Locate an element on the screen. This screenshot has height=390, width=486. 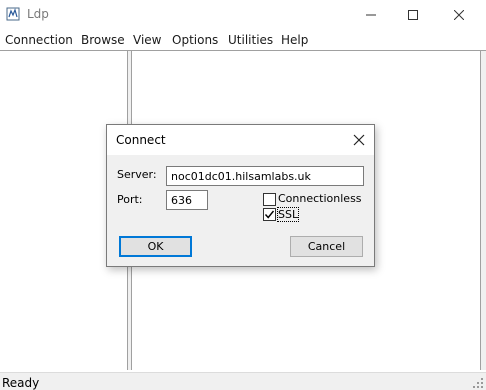
connectionless-label: Connectionless is located at coordinates (320, 198).